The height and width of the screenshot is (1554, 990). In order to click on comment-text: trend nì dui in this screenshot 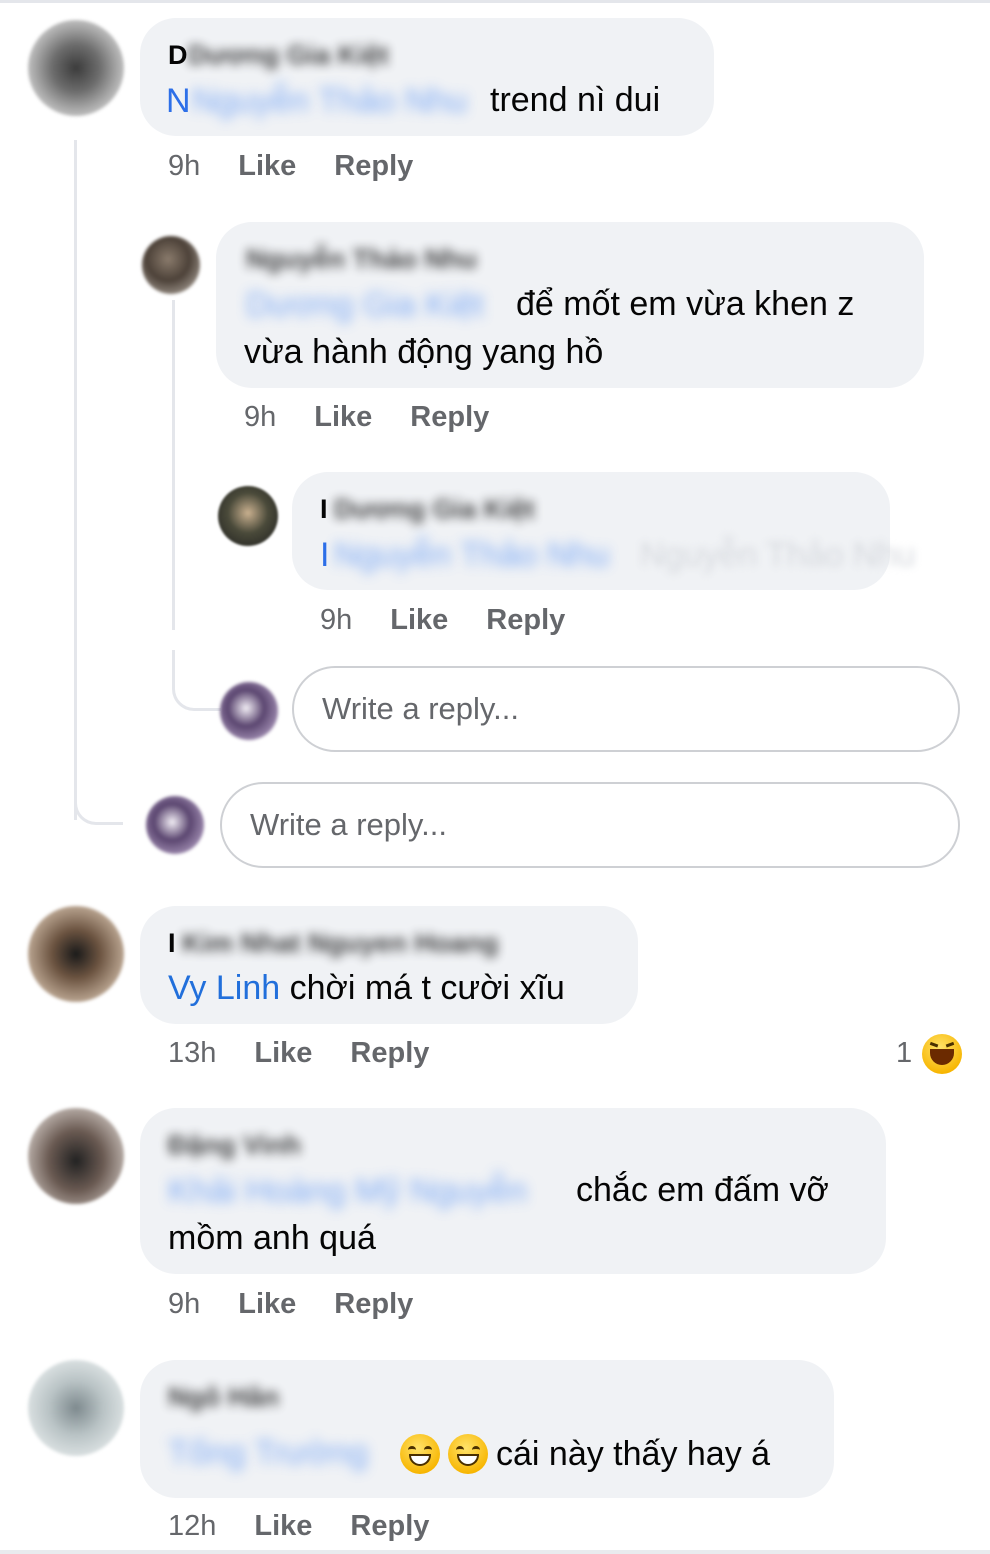, I will do `click(575, 100)`.